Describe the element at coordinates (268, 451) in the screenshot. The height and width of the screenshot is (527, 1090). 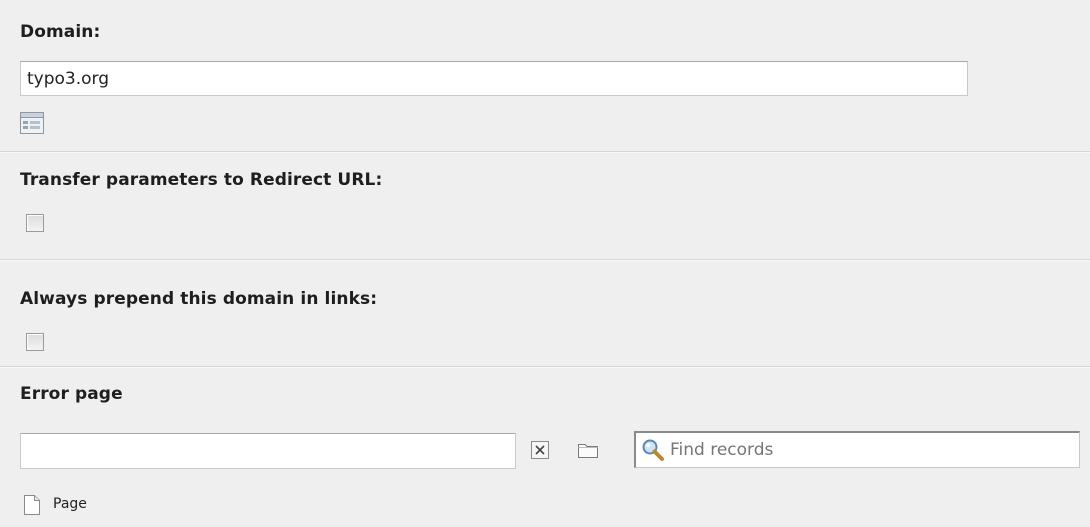
I see `error-page-input` at that location.